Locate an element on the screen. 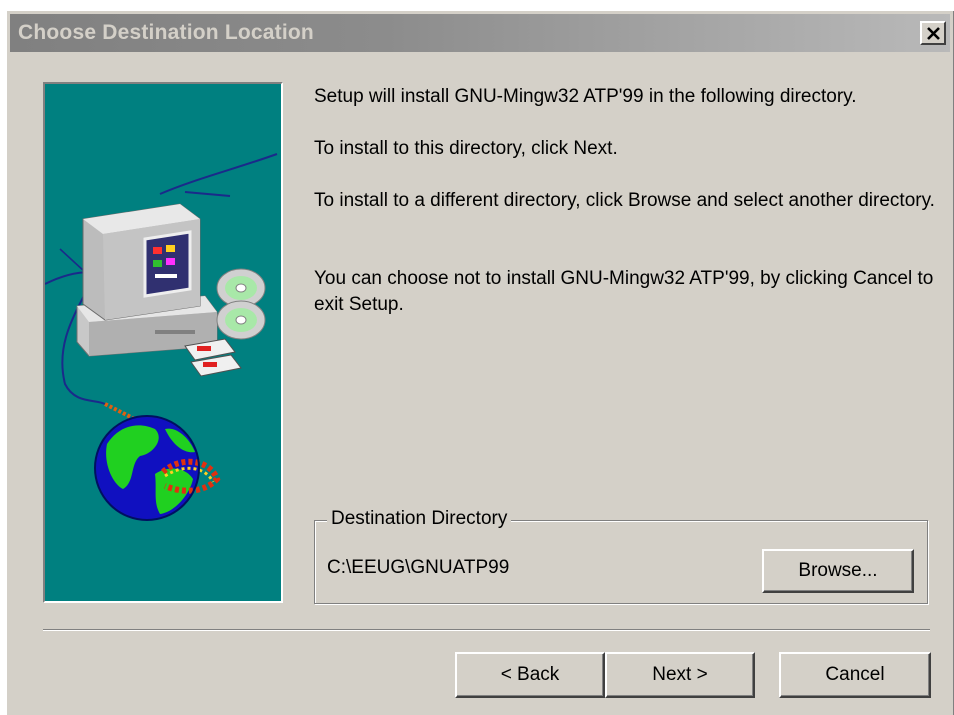 The image size is (954, 715). next-button-label: Next > is located at coordinates (680, 674).